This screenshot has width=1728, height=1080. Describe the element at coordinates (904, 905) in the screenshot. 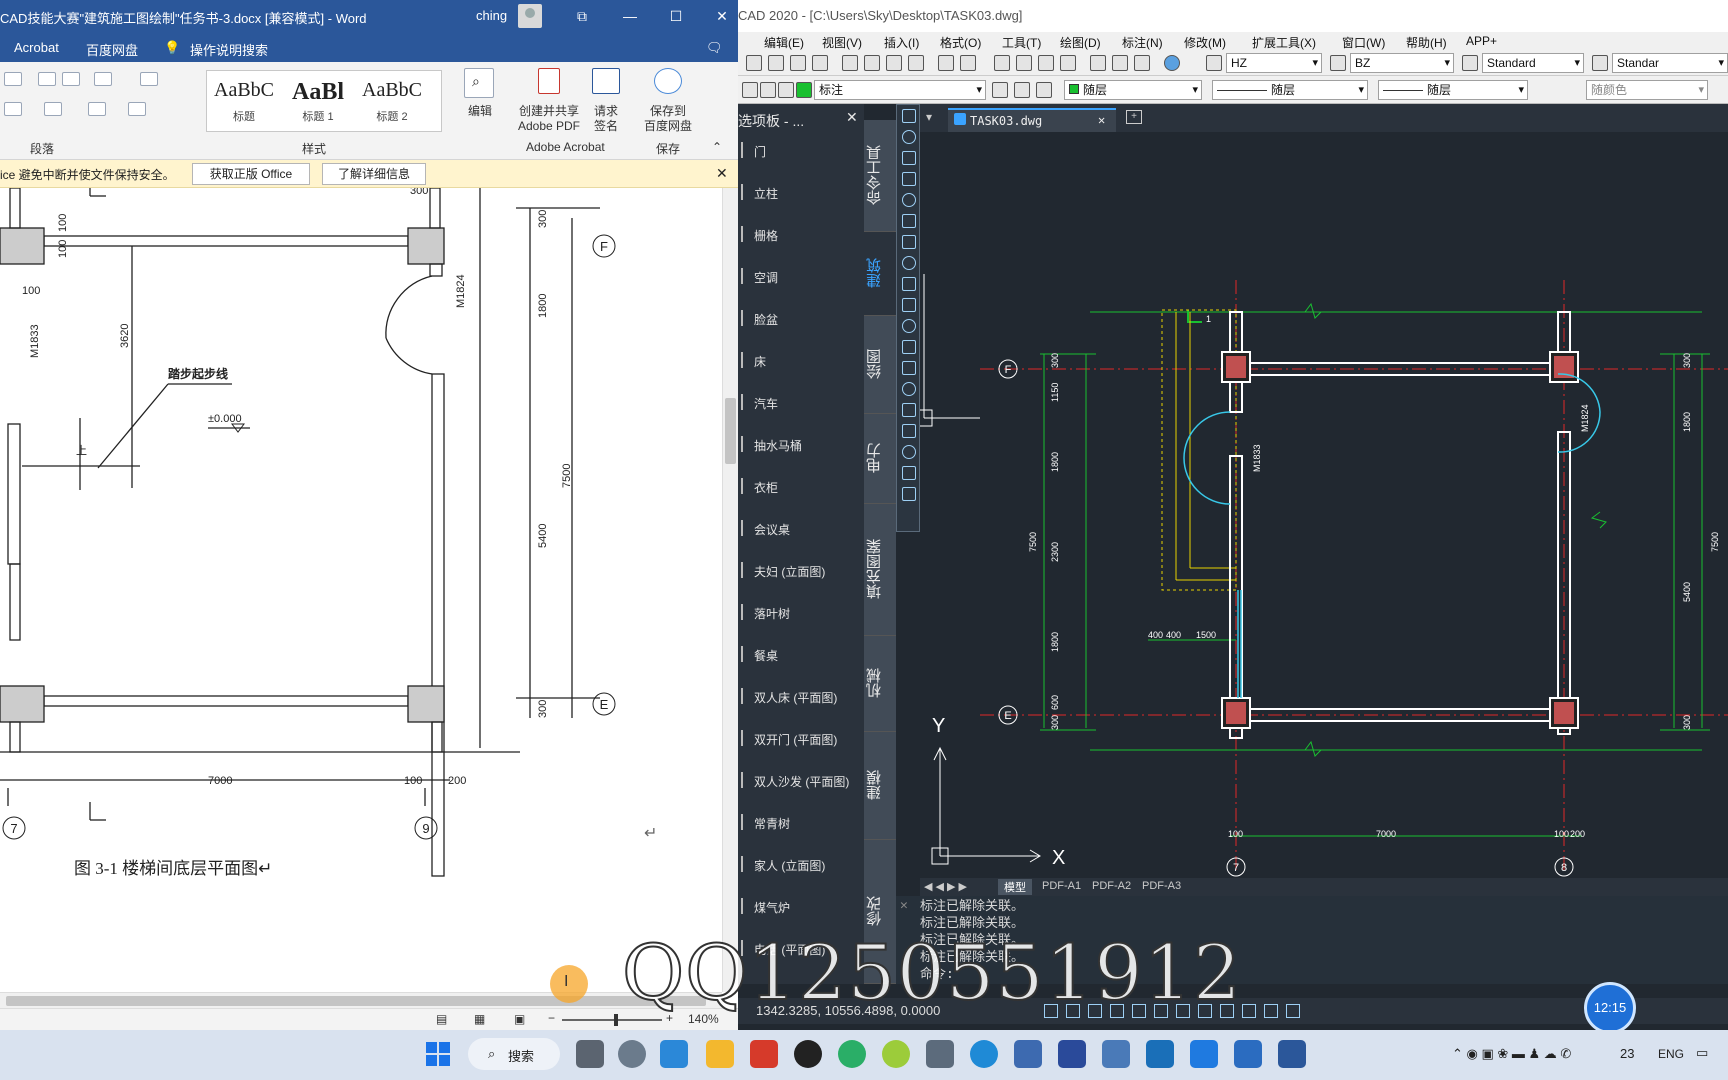

I see `cmd-close-icon: ✕` at that location.